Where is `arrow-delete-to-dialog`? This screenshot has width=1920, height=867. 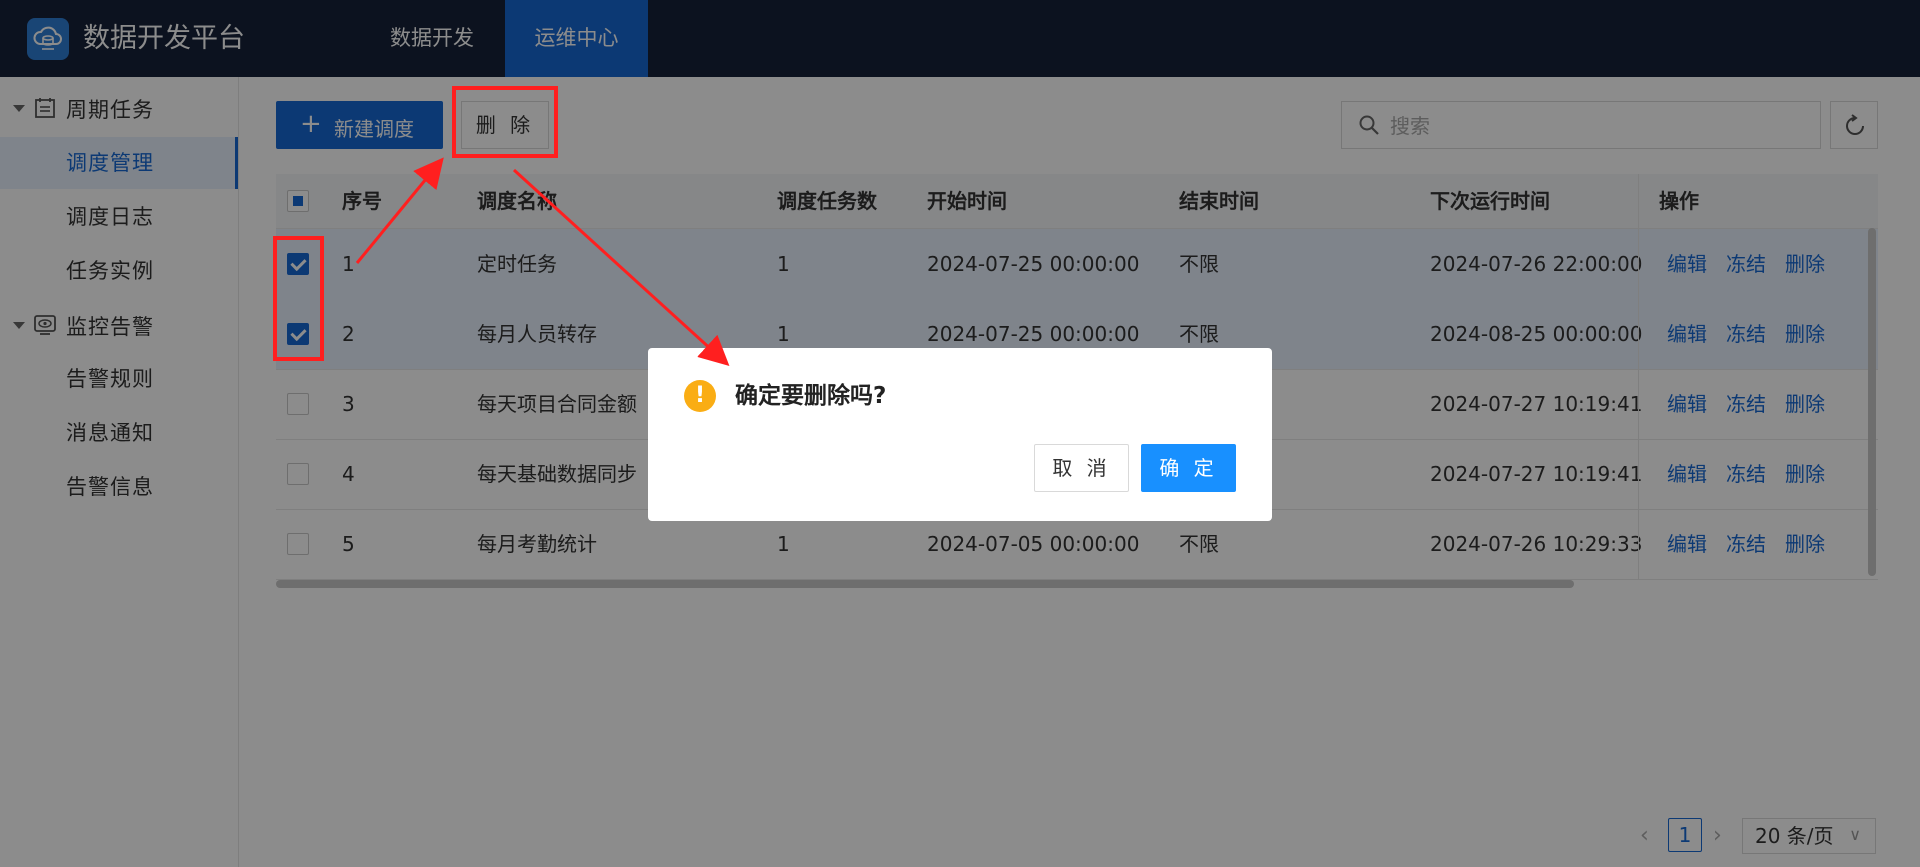
arrow-delete-to-dialog is located at coordinates (621, 267).